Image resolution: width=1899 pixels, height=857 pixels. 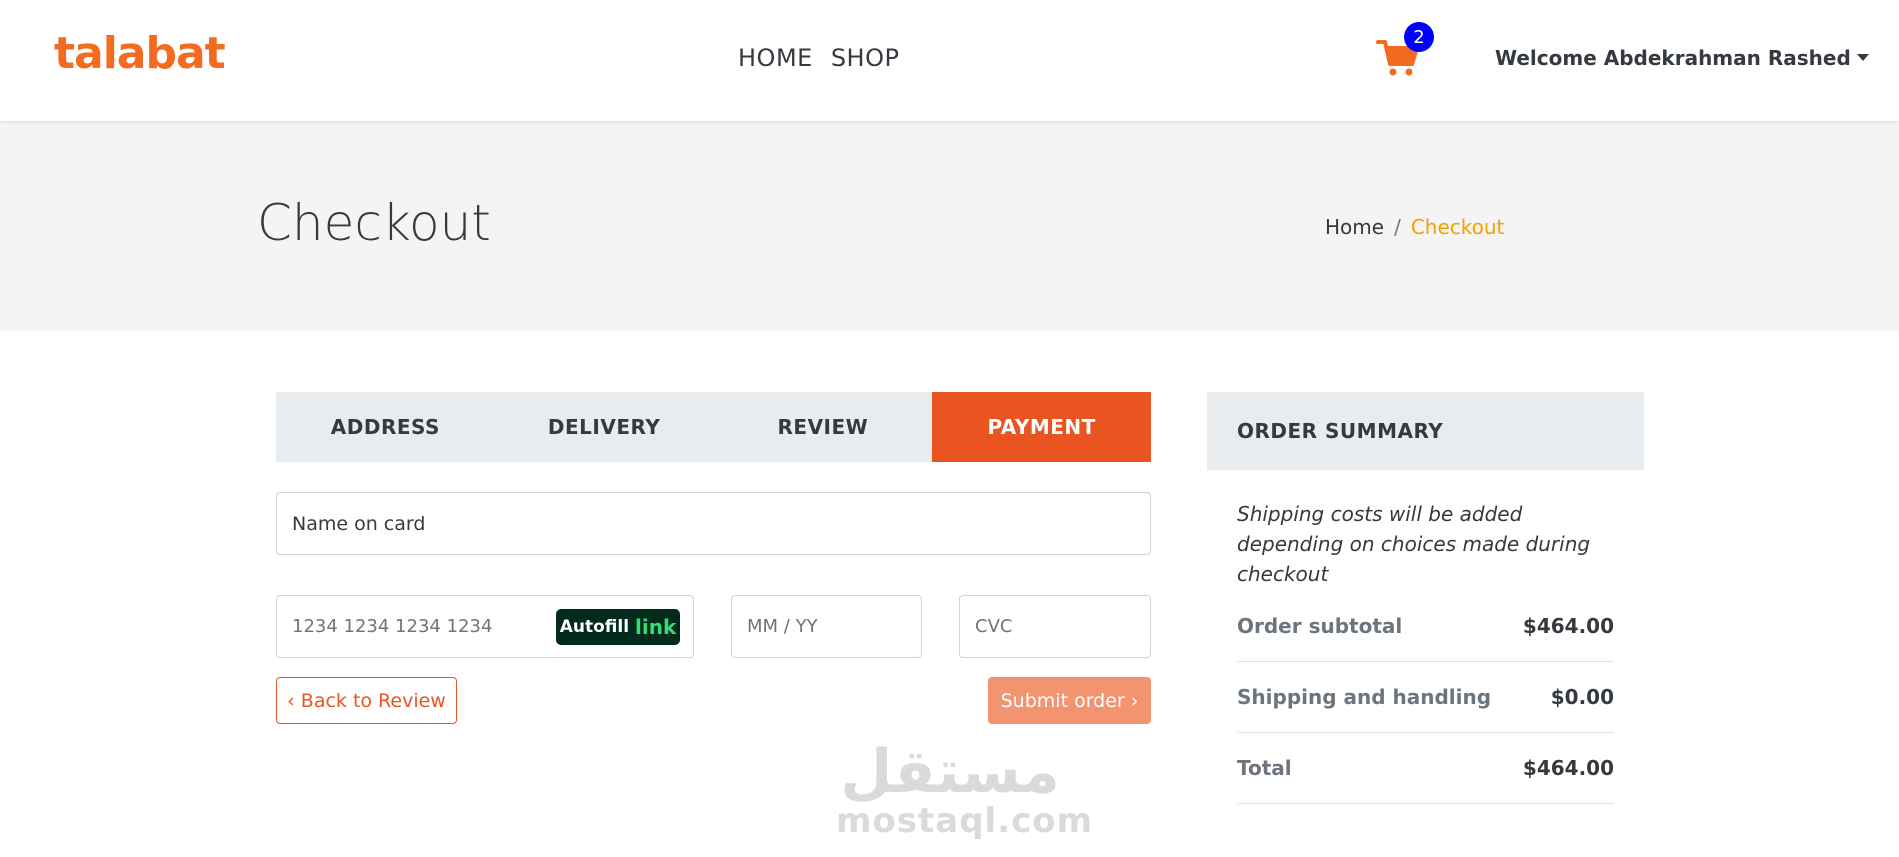 I want to click on caret-down-icon, so click(x=1862, y=57).